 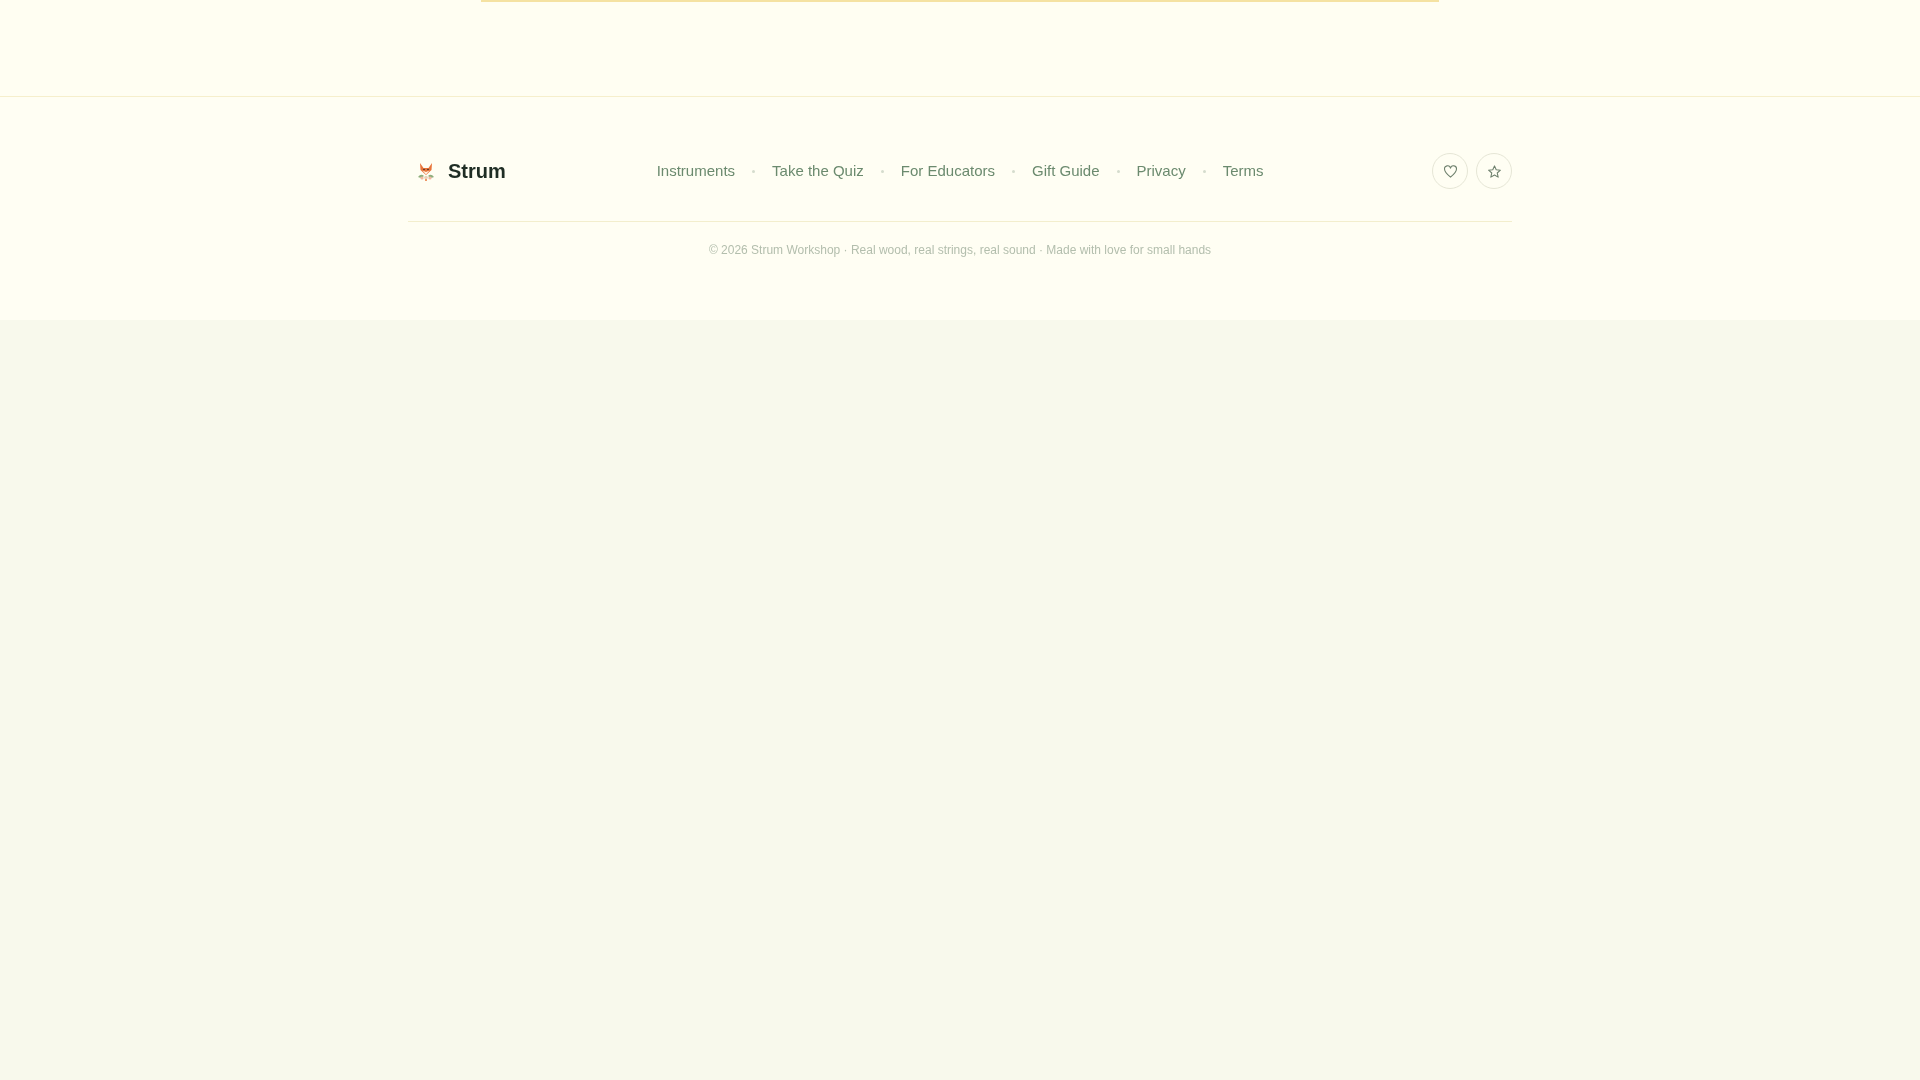 What do you see at coordinates (477, 171) in the screenshot?
I see `brand-name: Strum` at bounding box center [477, 171].